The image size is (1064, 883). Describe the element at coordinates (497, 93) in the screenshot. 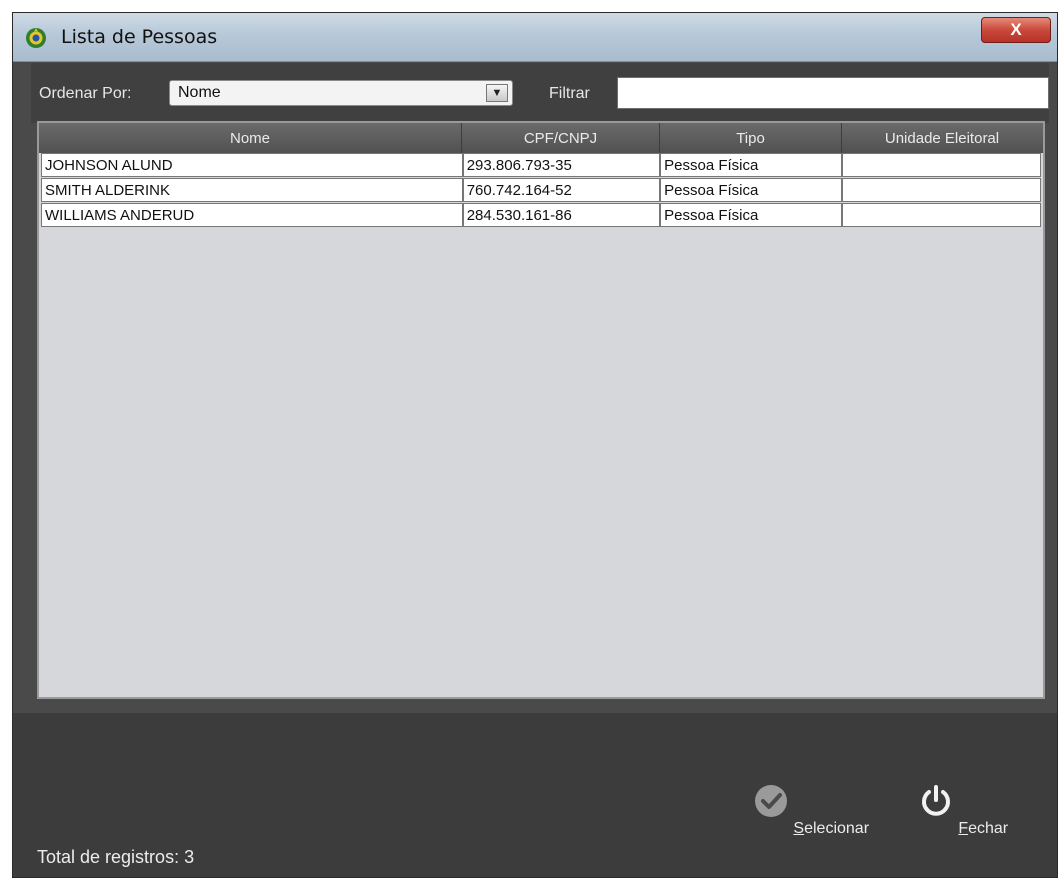

I see `dropdown-arrow-icon: ▼` at that location.